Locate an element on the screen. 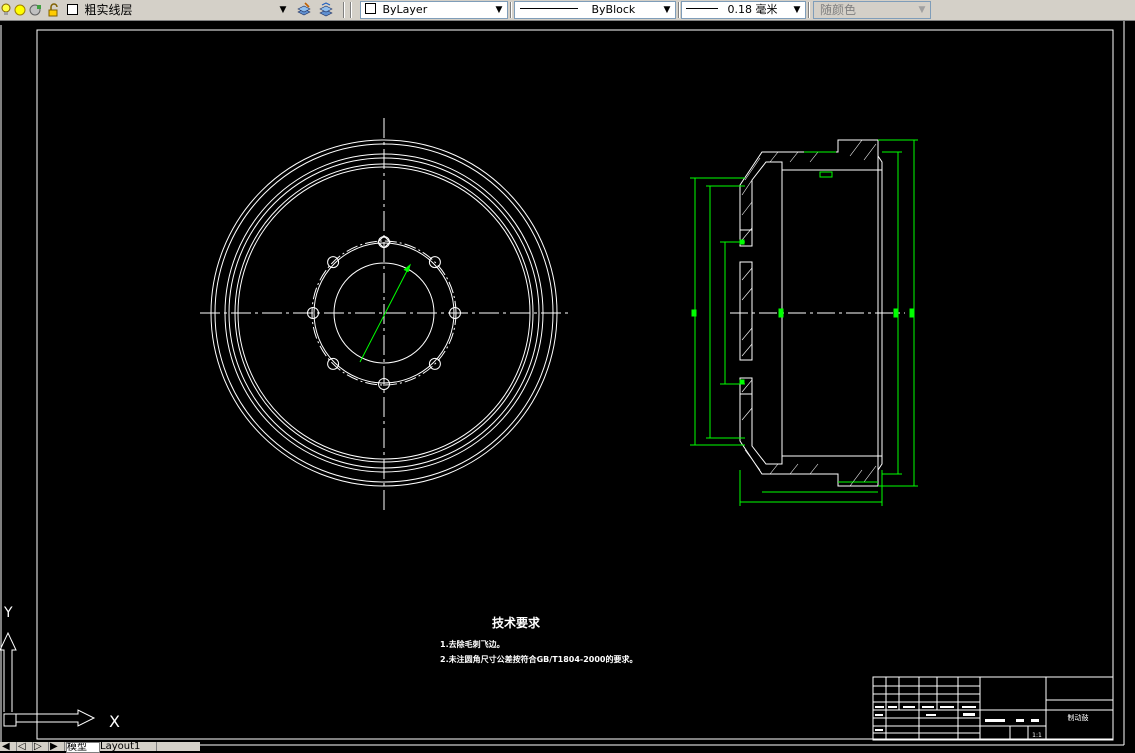  color-value: ByLayer is located at coordinates (405, 9).